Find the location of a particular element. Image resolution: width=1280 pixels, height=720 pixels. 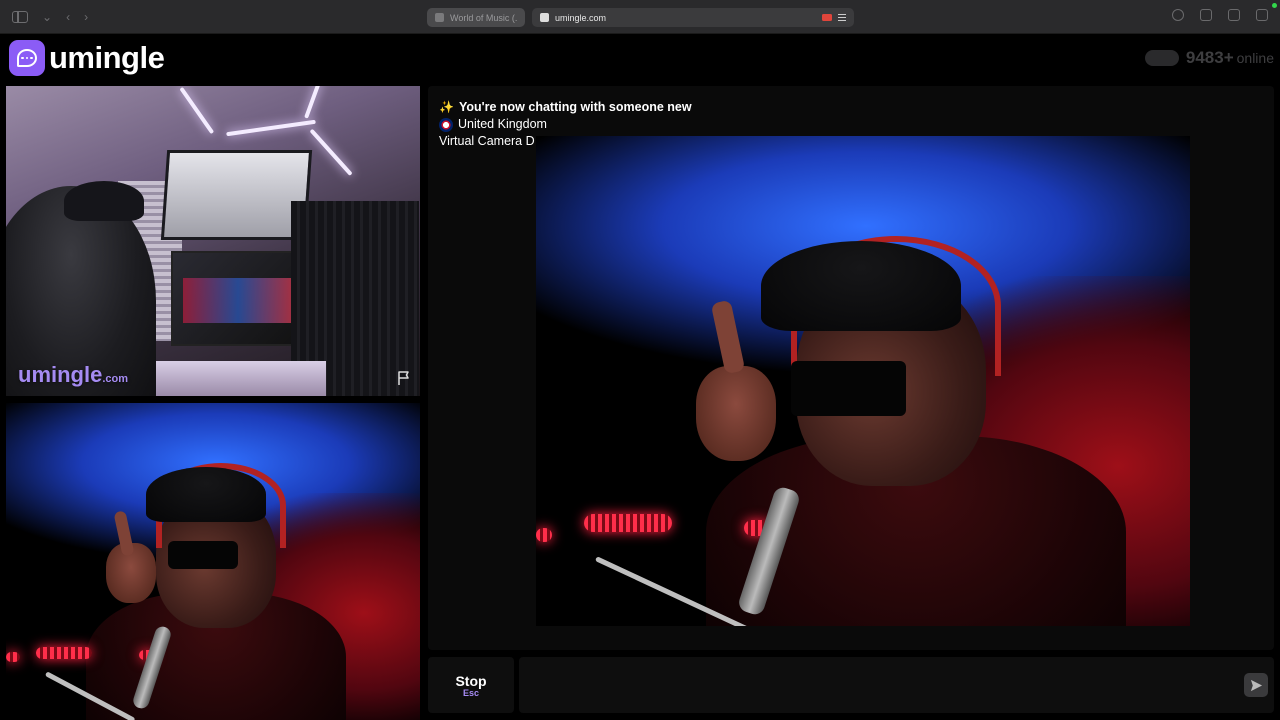

forward-icon: › is located at coordinates (86, 17).